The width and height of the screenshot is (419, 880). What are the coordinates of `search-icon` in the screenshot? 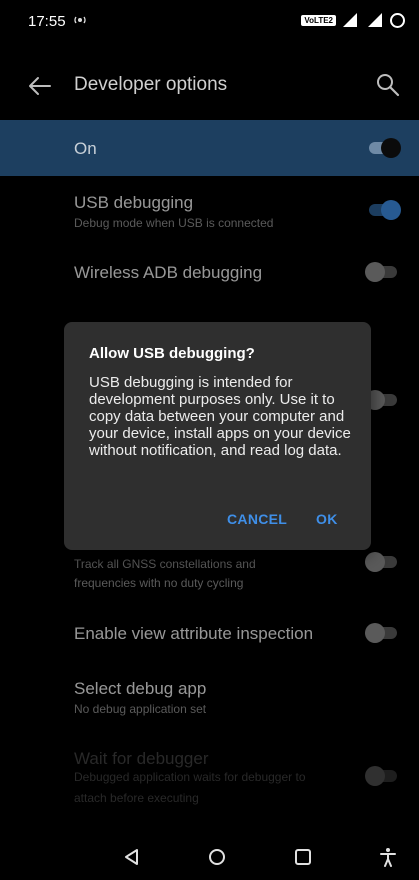 It's located at (388, 85).